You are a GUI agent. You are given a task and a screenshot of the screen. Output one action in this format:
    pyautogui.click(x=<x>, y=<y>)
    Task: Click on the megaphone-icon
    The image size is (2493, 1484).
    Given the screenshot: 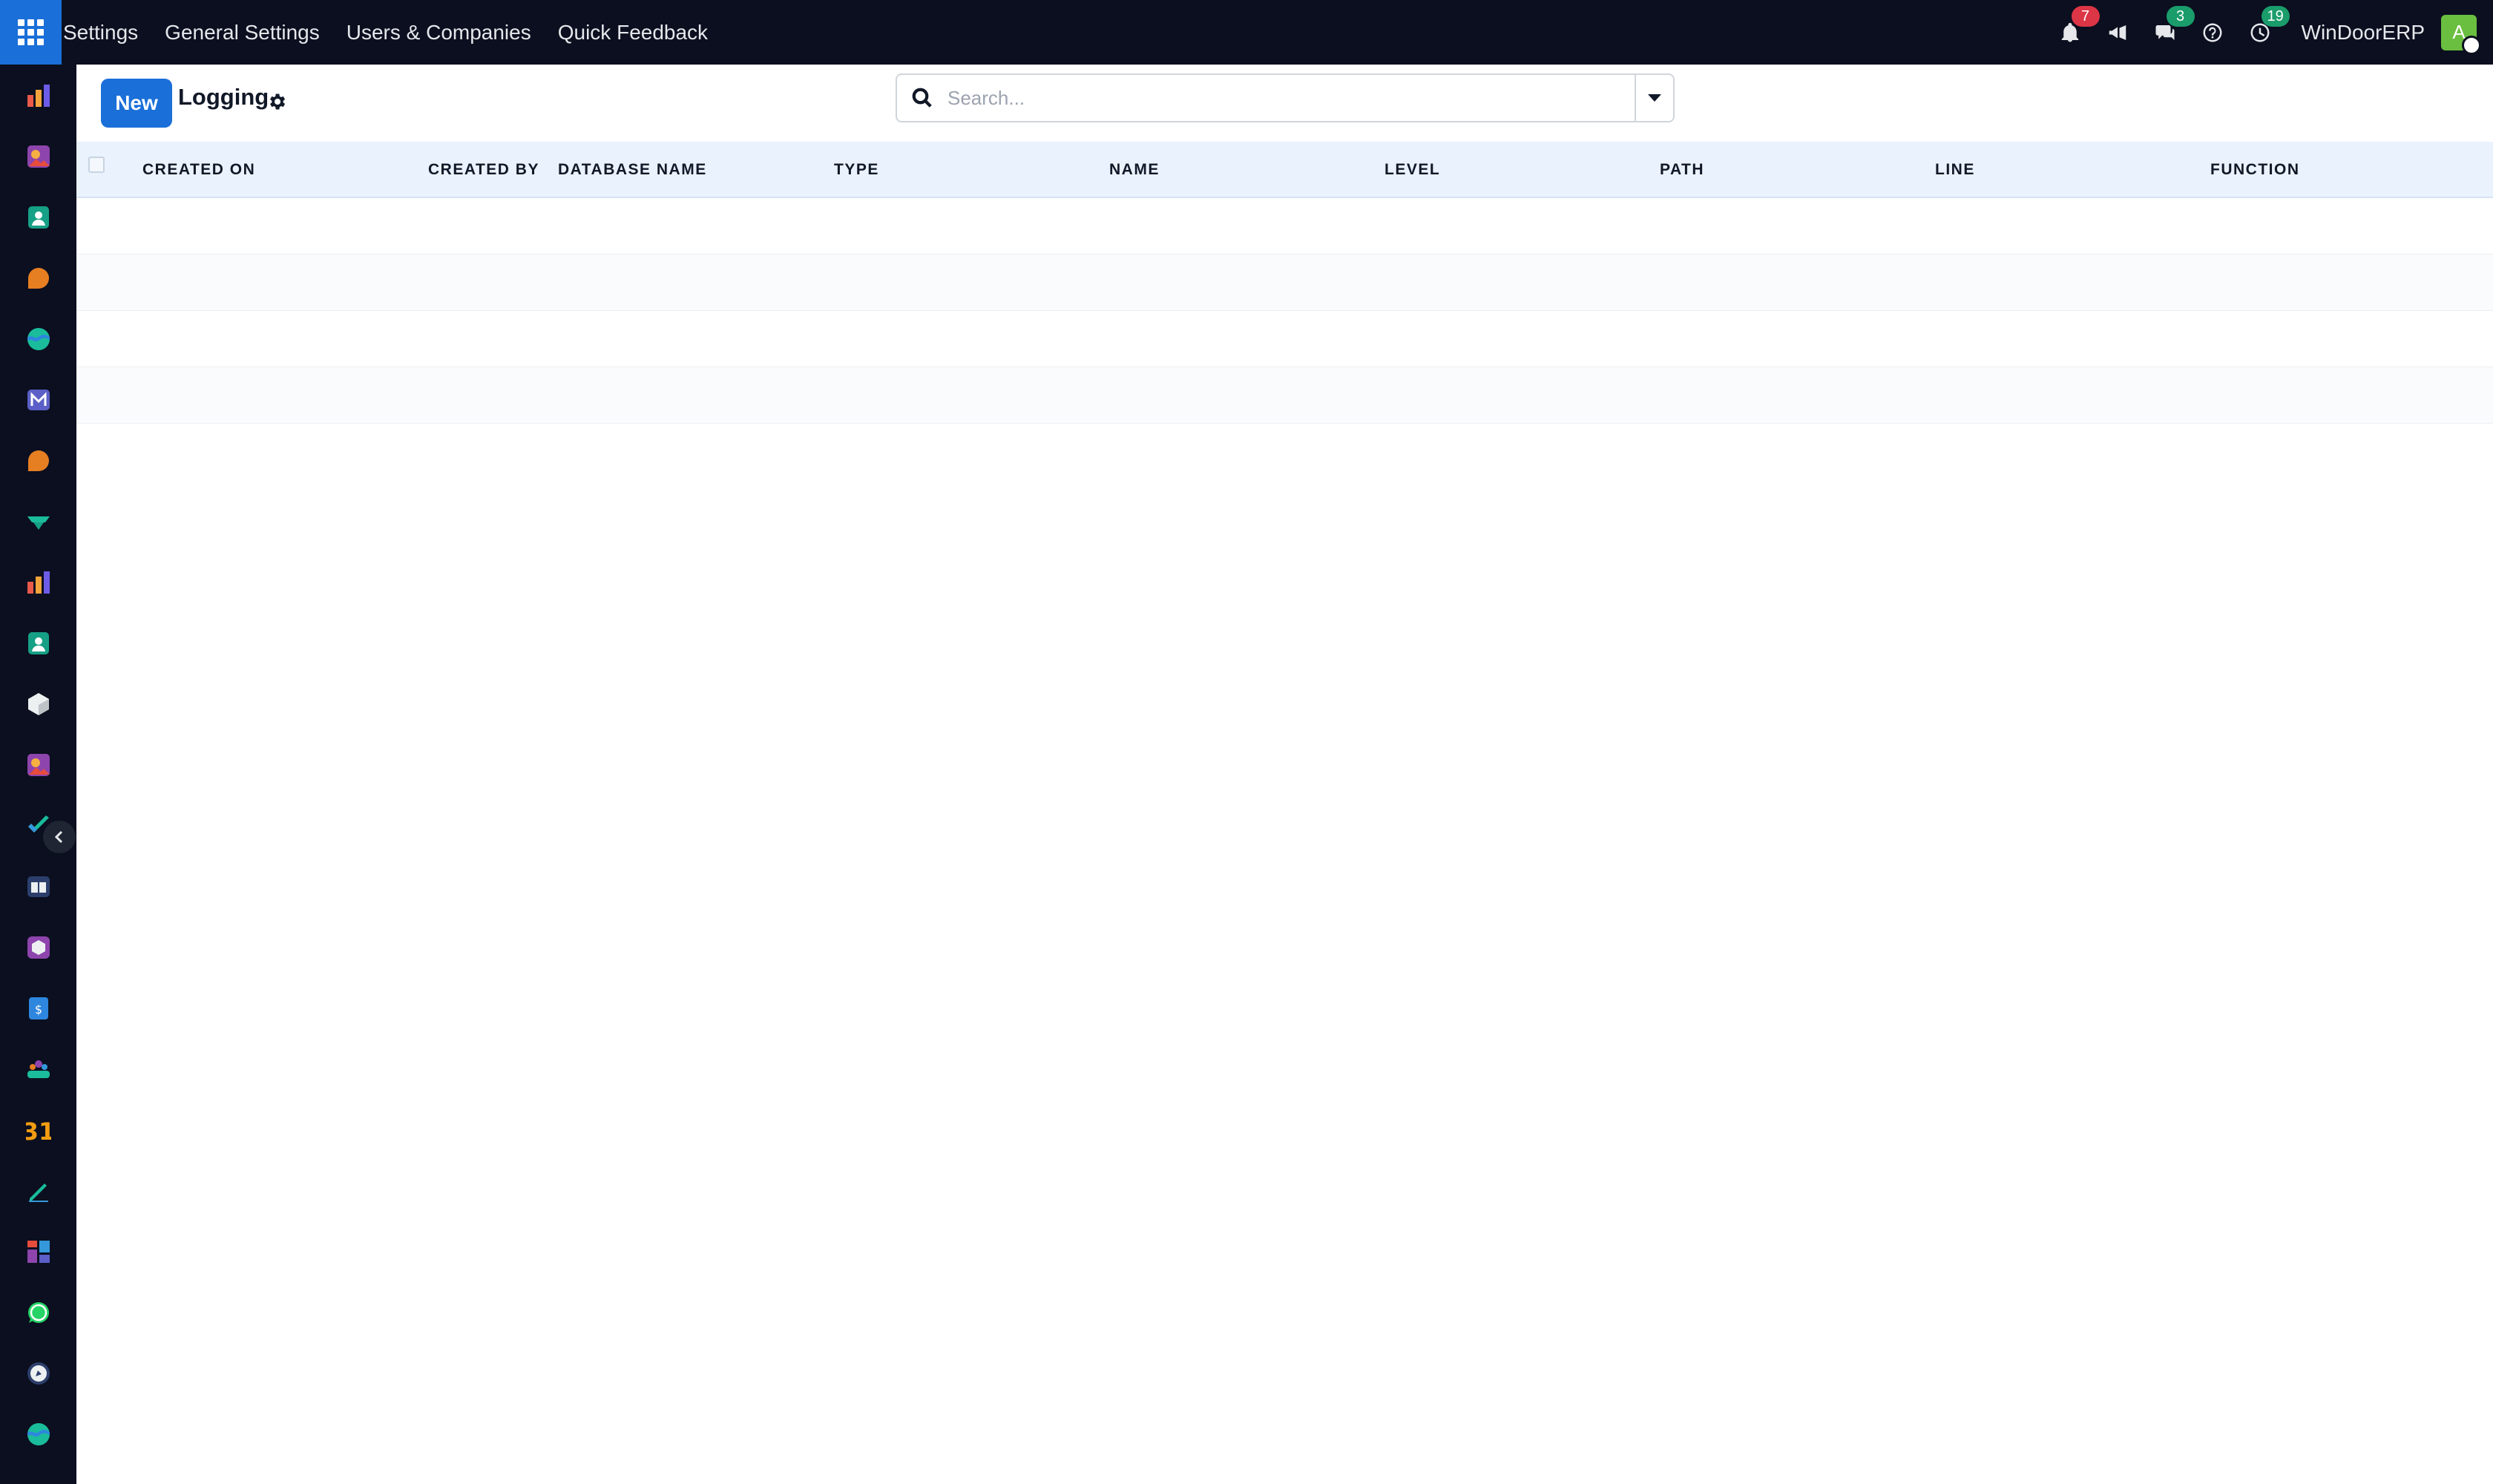 What is the action you would take?
    pyautogui.click(x=2117, y=32)
    